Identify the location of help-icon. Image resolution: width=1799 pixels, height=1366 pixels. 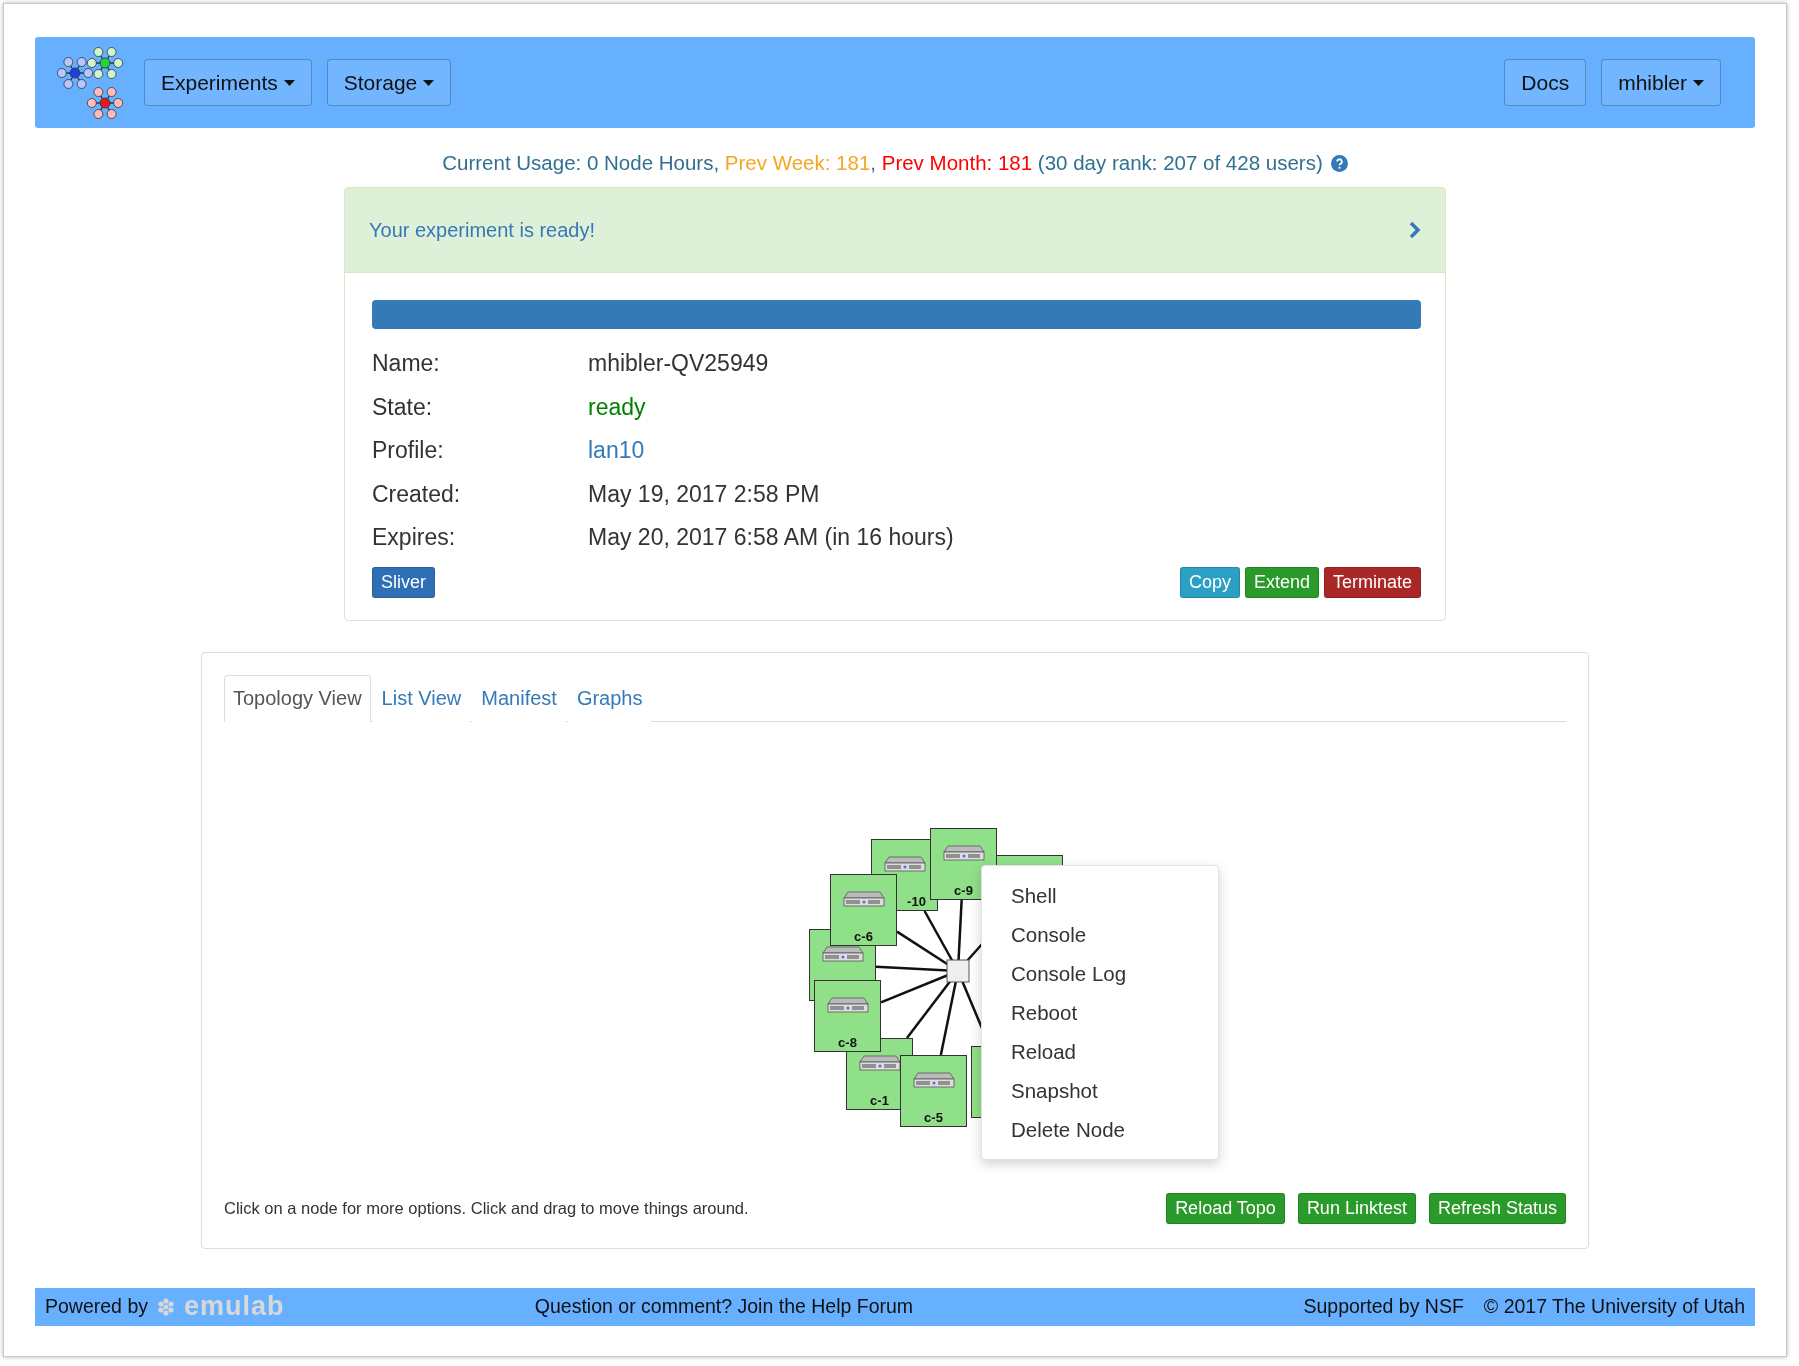
(1339, 163).